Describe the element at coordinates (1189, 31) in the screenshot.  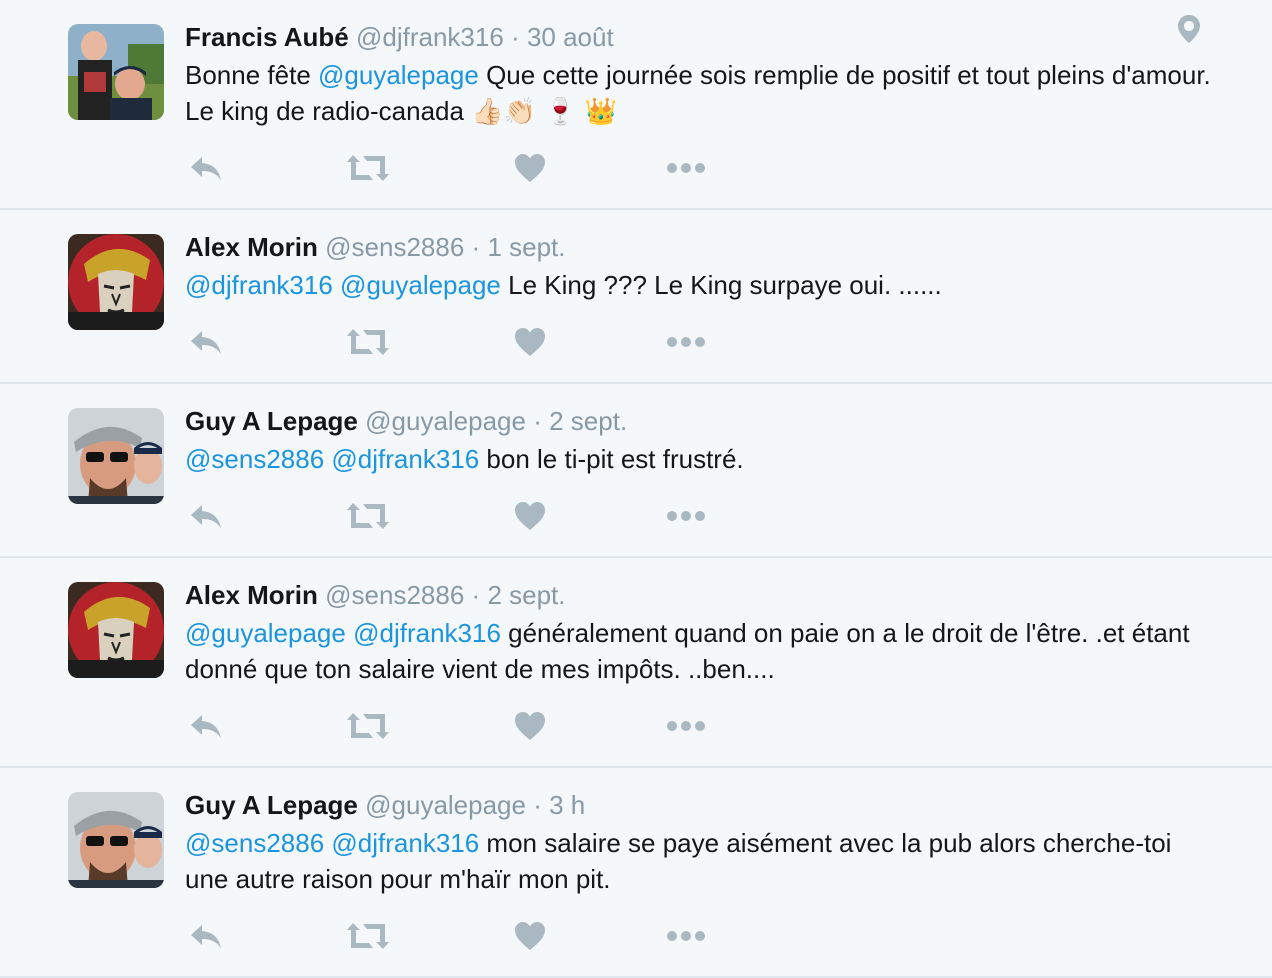
I see `location-pin-icon` at that location.